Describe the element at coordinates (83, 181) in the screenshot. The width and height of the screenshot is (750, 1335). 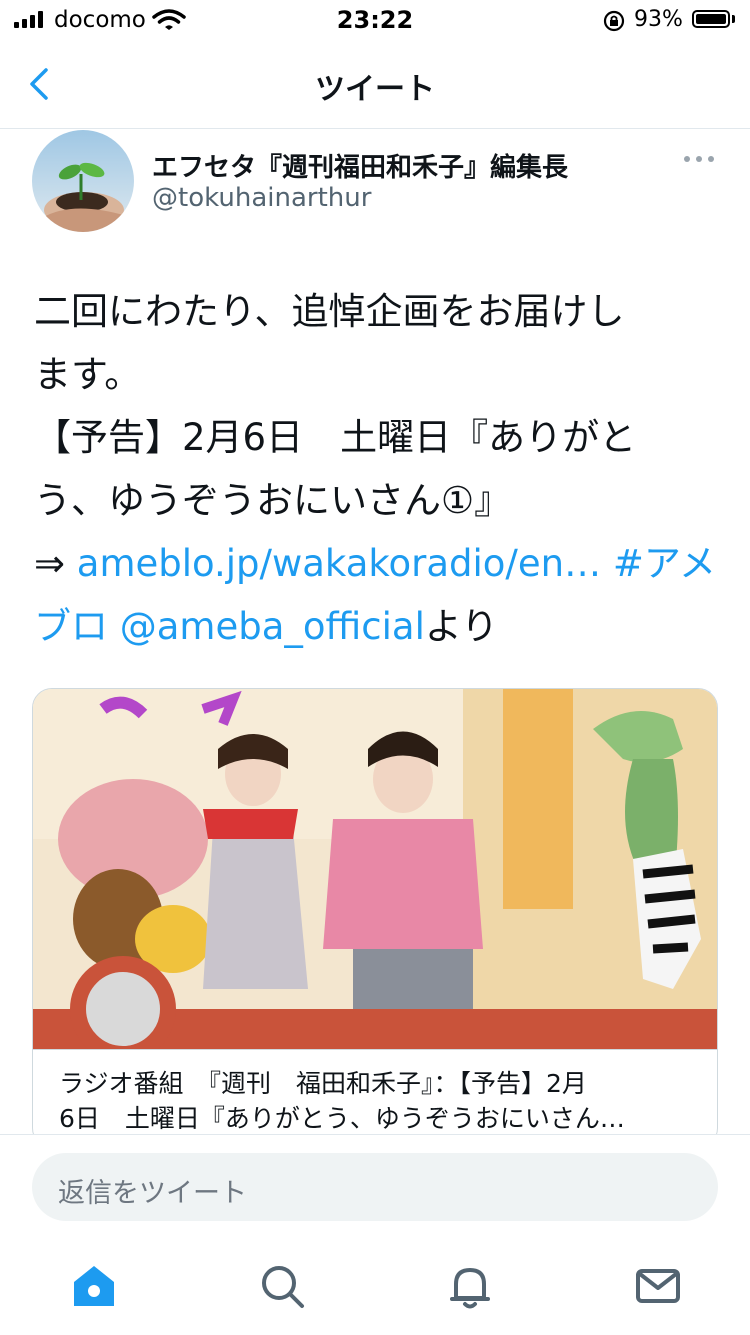
I see `avatar` at that location.